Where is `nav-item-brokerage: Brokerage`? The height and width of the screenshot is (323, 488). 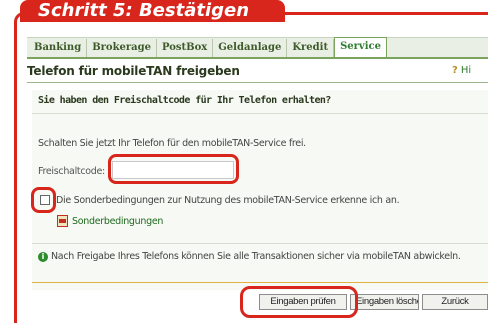 nav-item-brokerage: Brokerage is located at coordinates (122, 48).